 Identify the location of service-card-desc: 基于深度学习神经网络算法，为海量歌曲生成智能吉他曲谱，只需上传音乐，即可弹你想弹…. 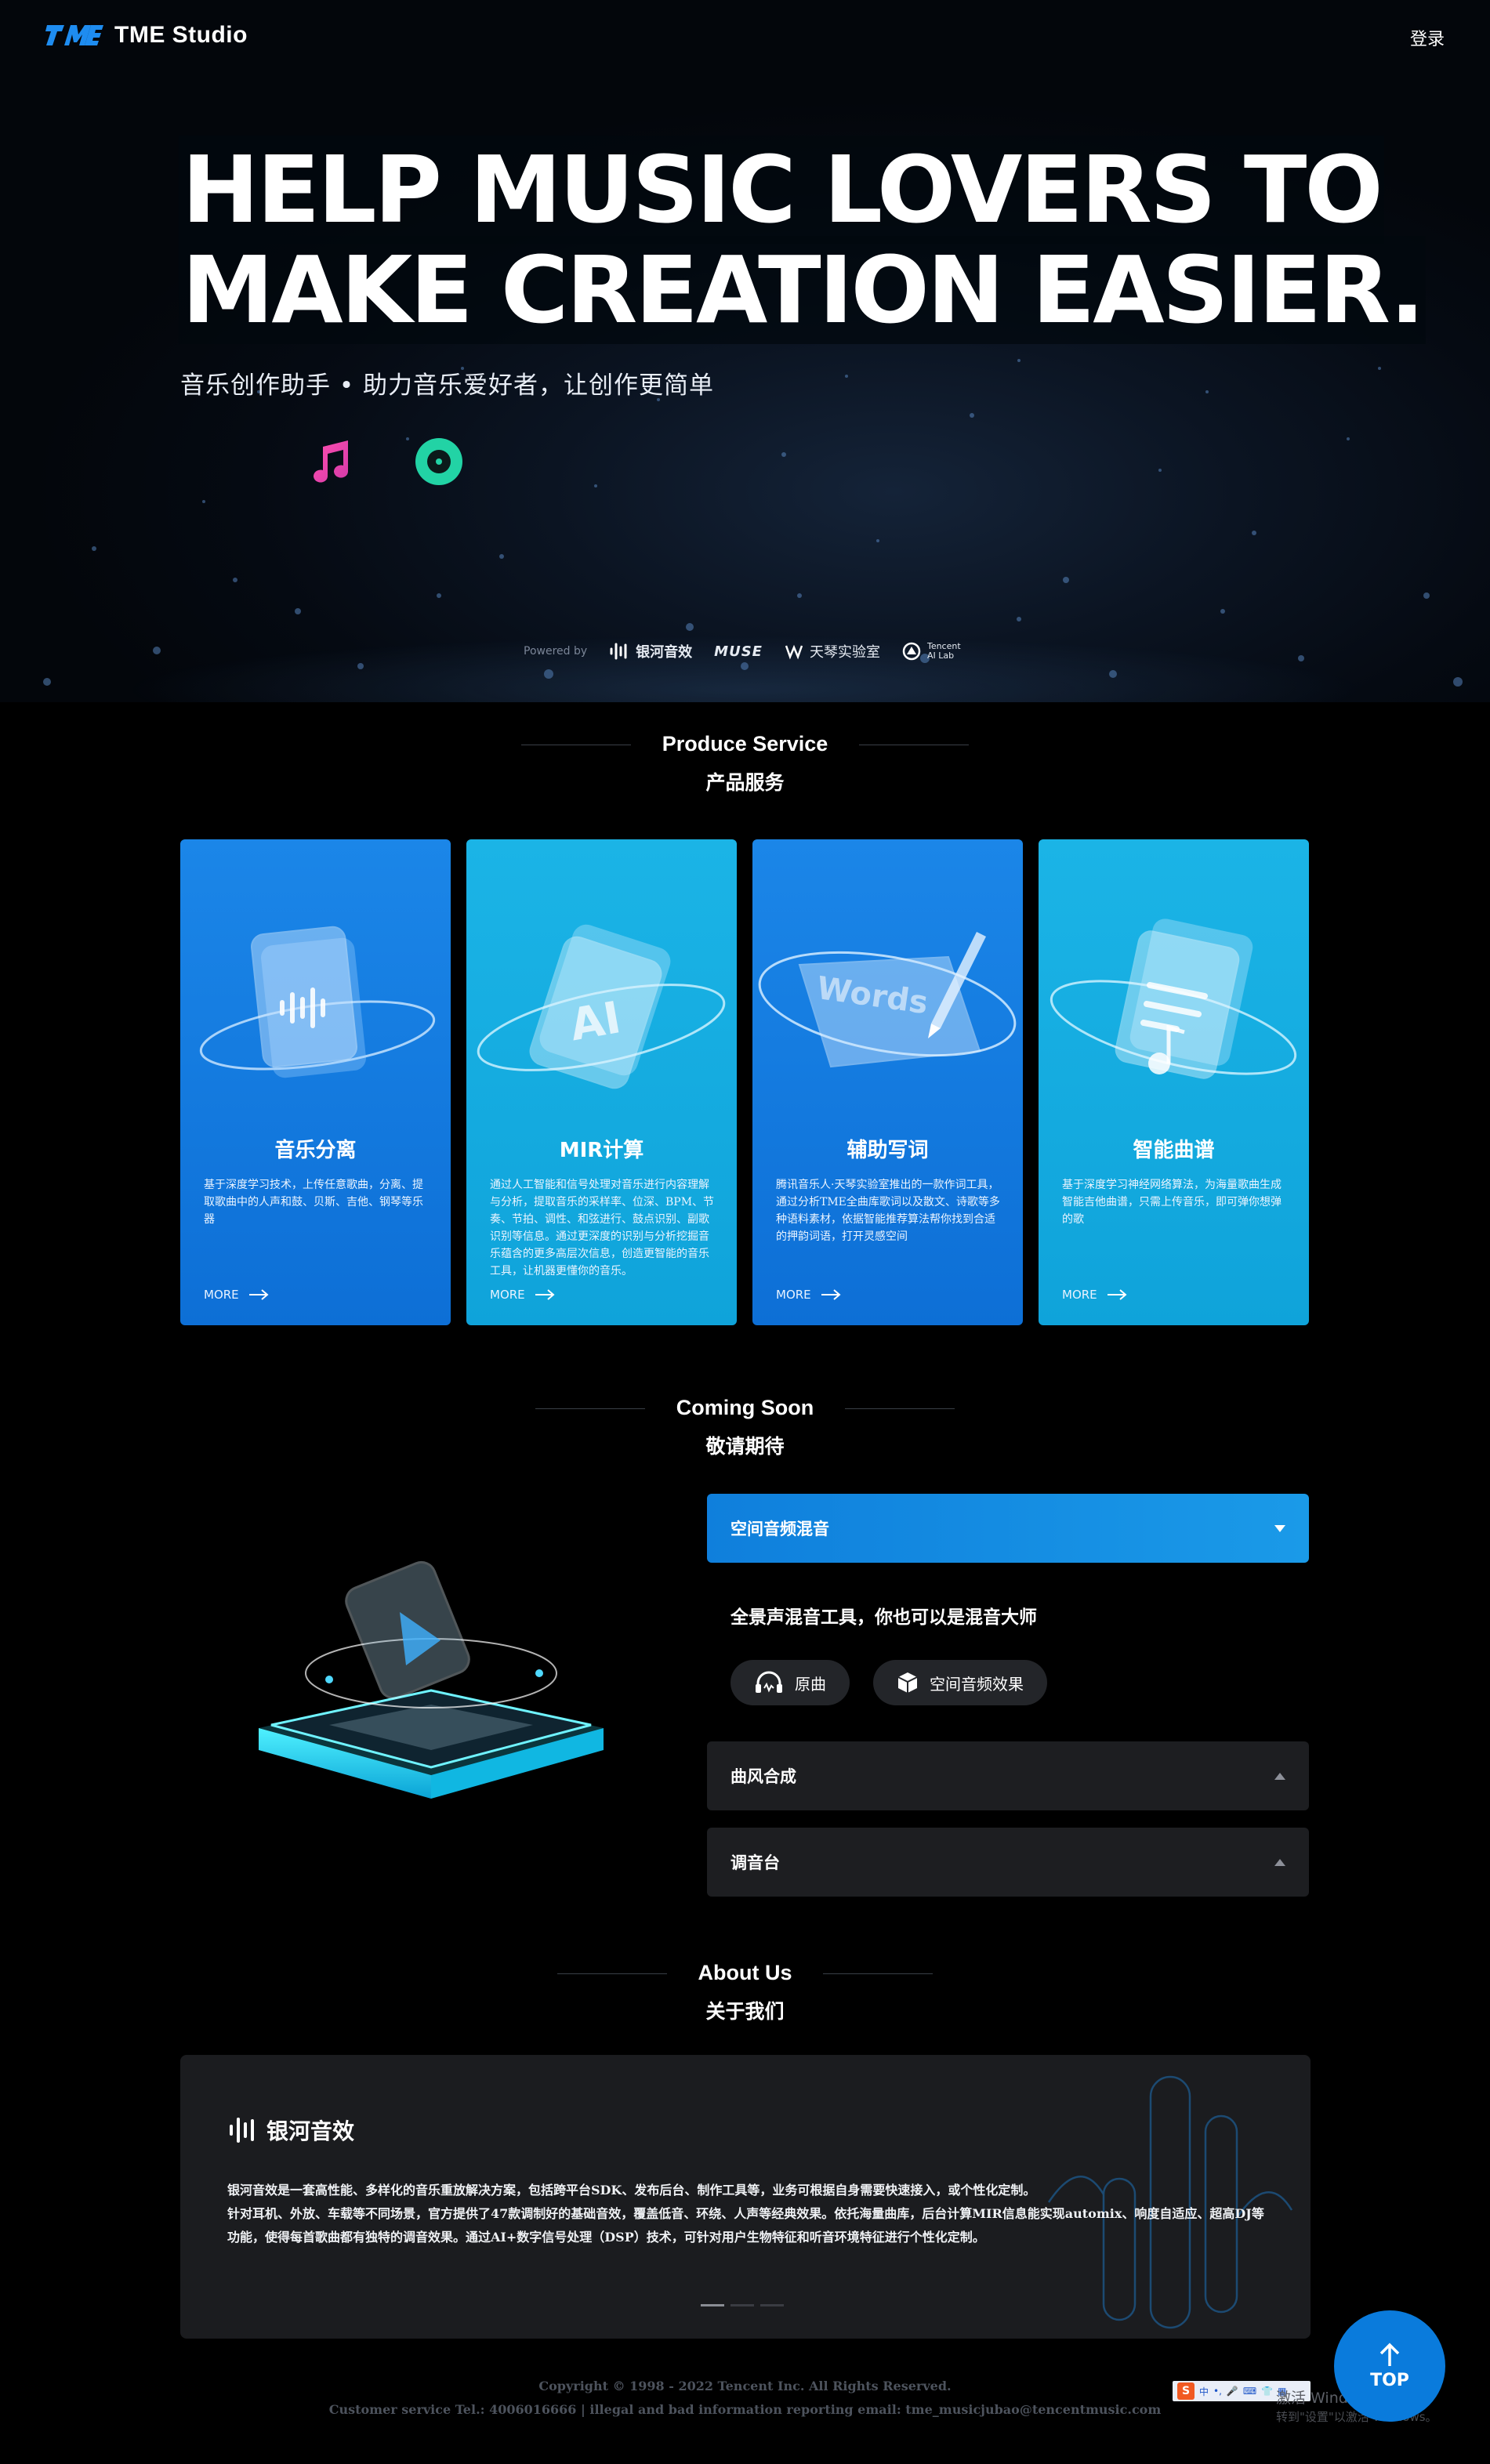
(1172, 1202).